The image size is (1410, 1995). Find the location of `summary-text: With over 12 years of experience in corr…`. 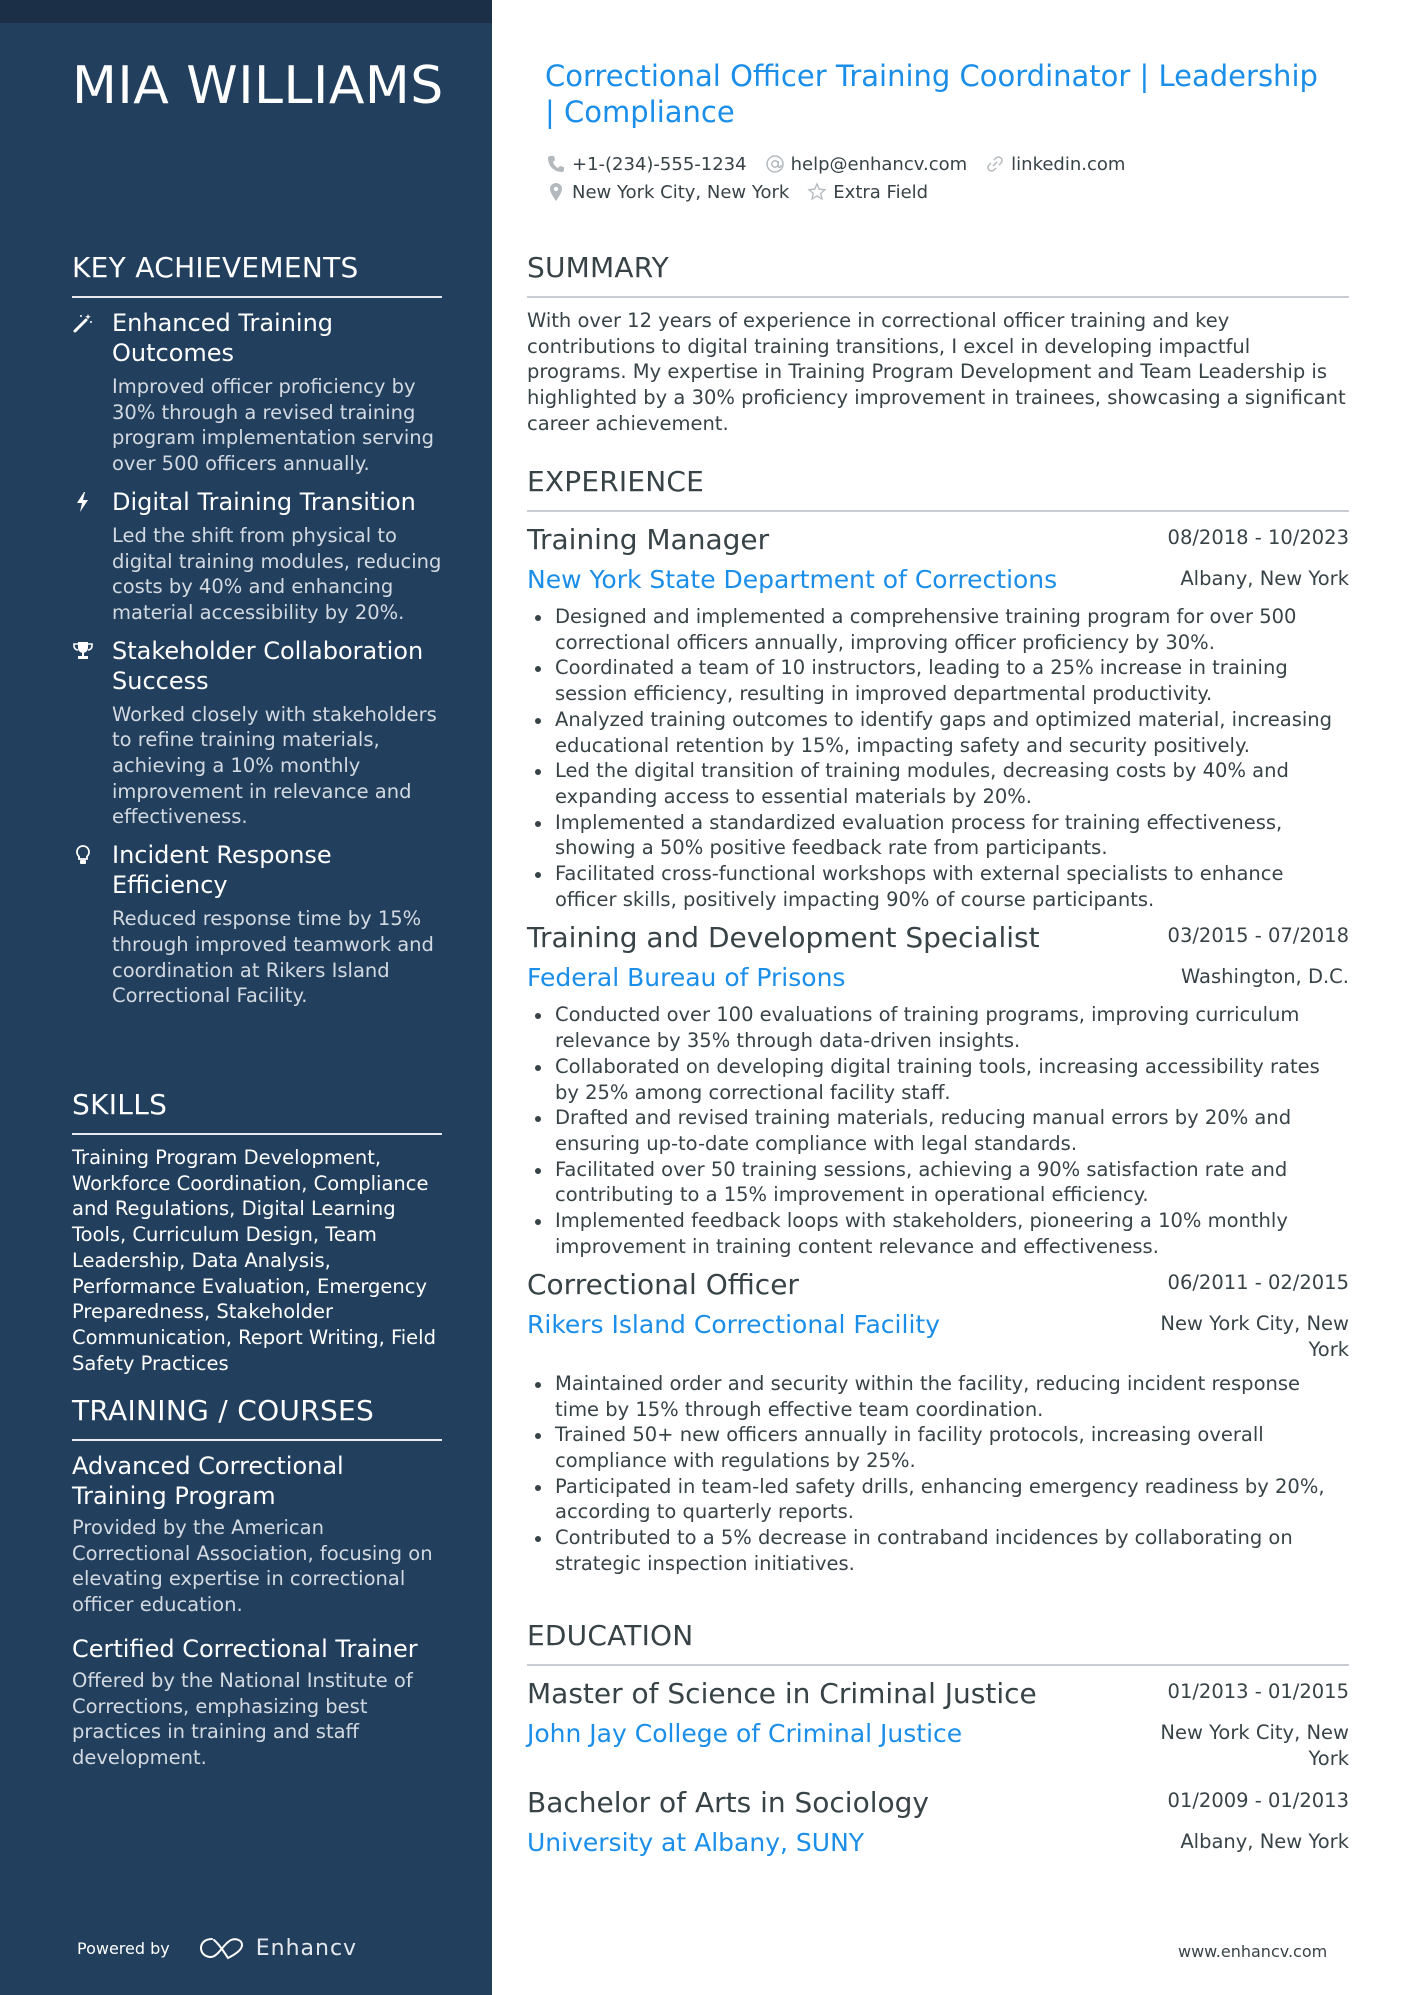

summary-text: With over 12 years of experience in corr… is located at coordinates (936, 372).